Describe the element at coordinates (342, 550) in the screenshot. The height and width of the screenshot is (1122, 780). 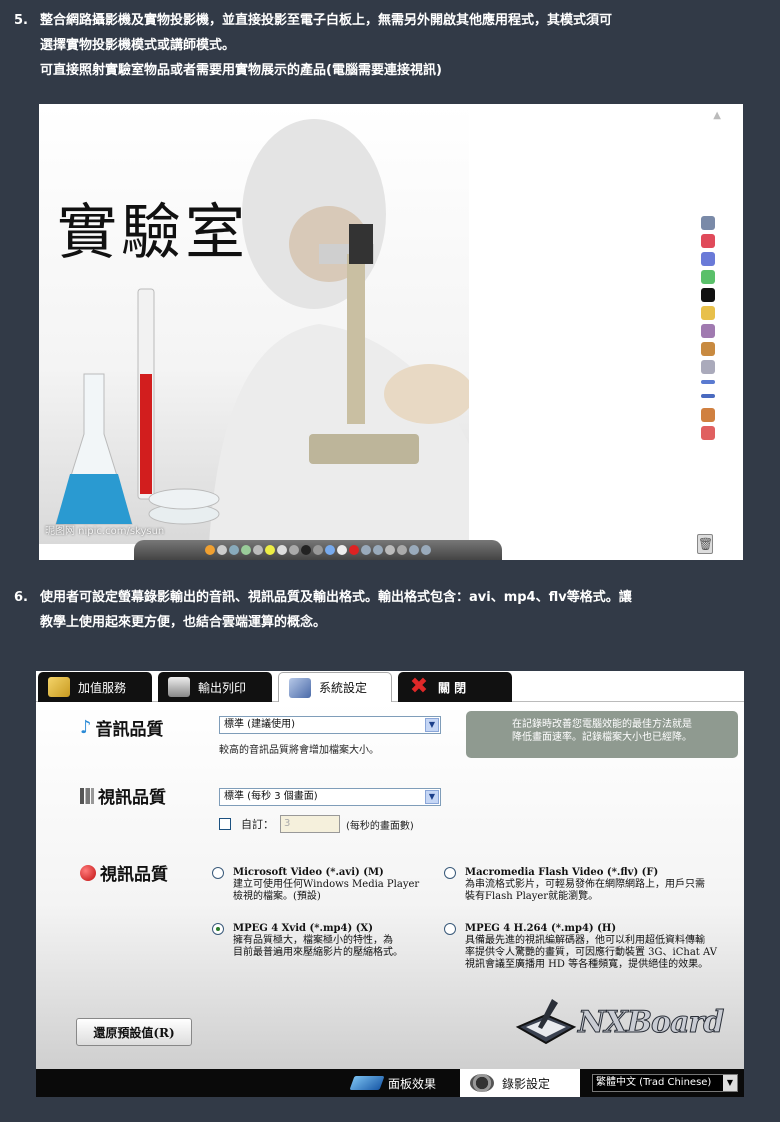
I see `save-icon` at that location.